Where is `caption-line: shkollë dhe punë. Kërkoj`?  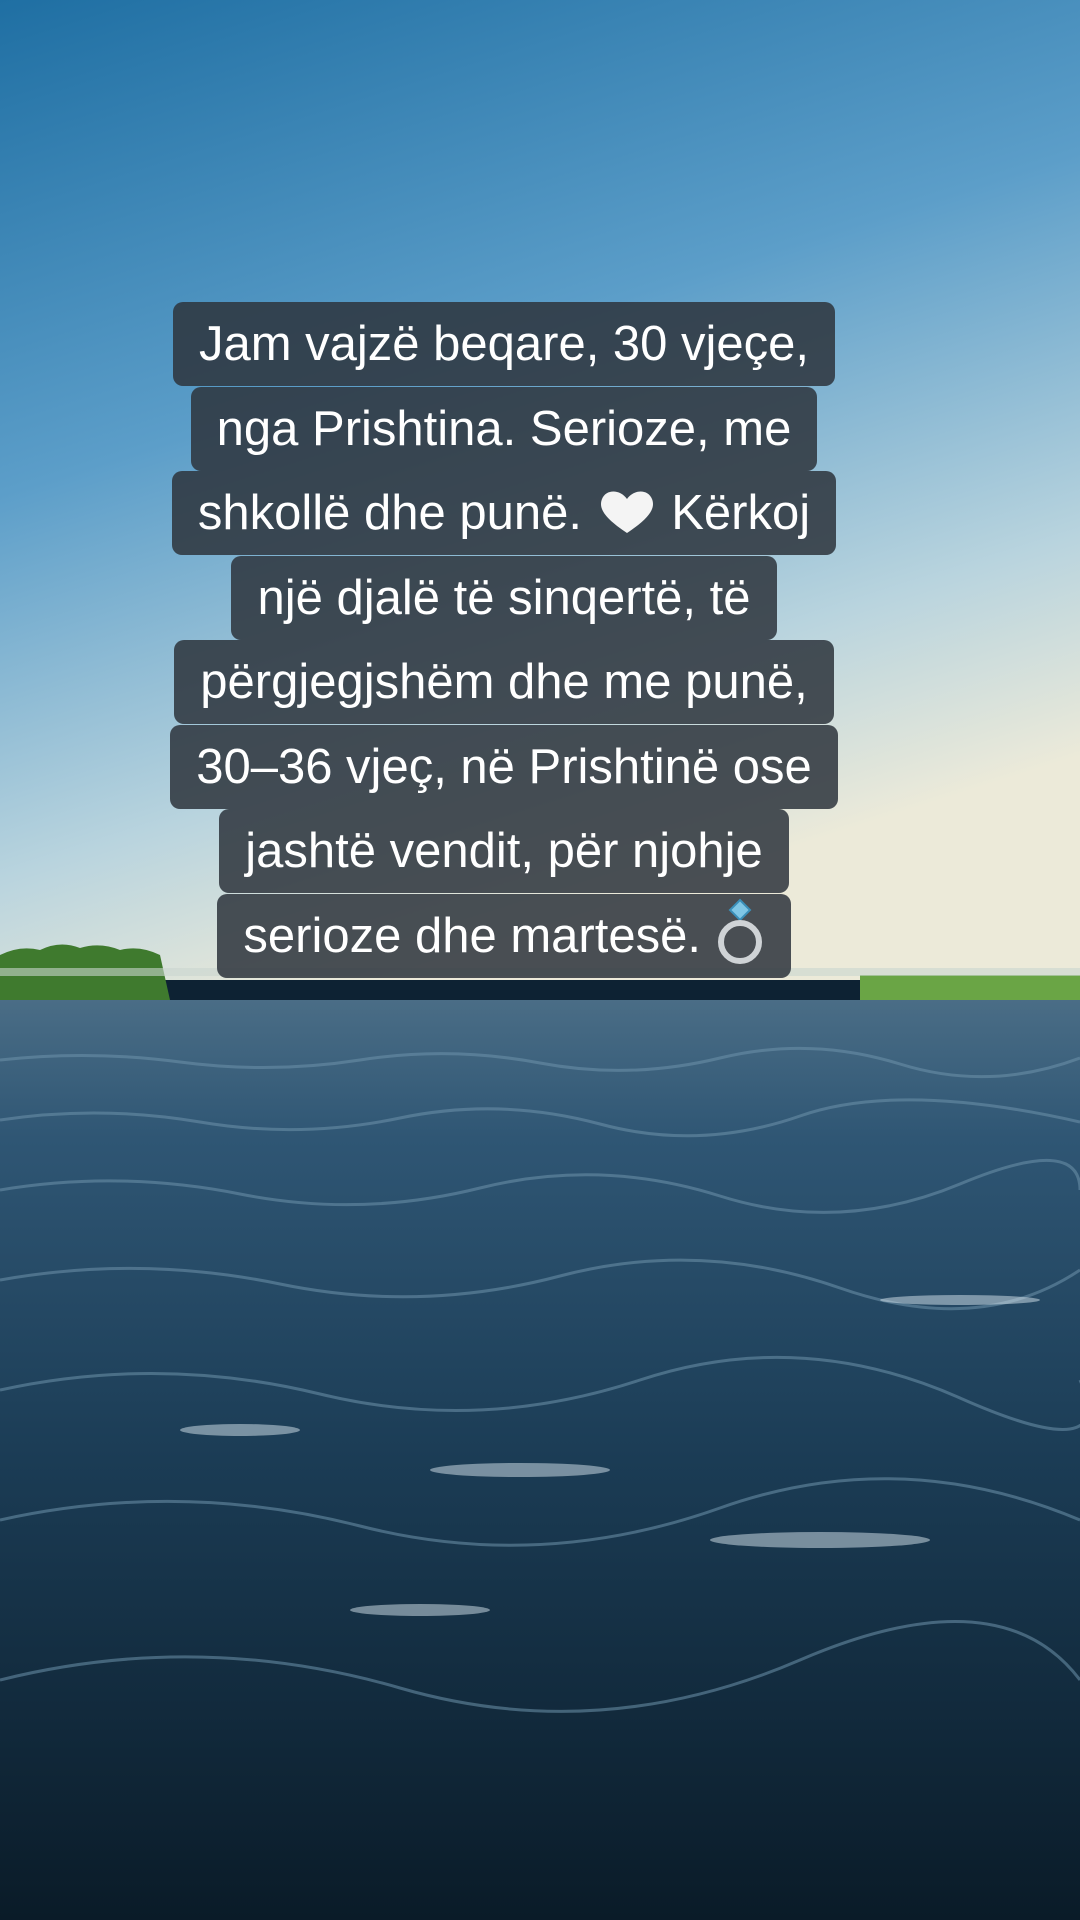 caption-line: shkollë dhe punë. Kërkoj is located at coordinates (504, 513).